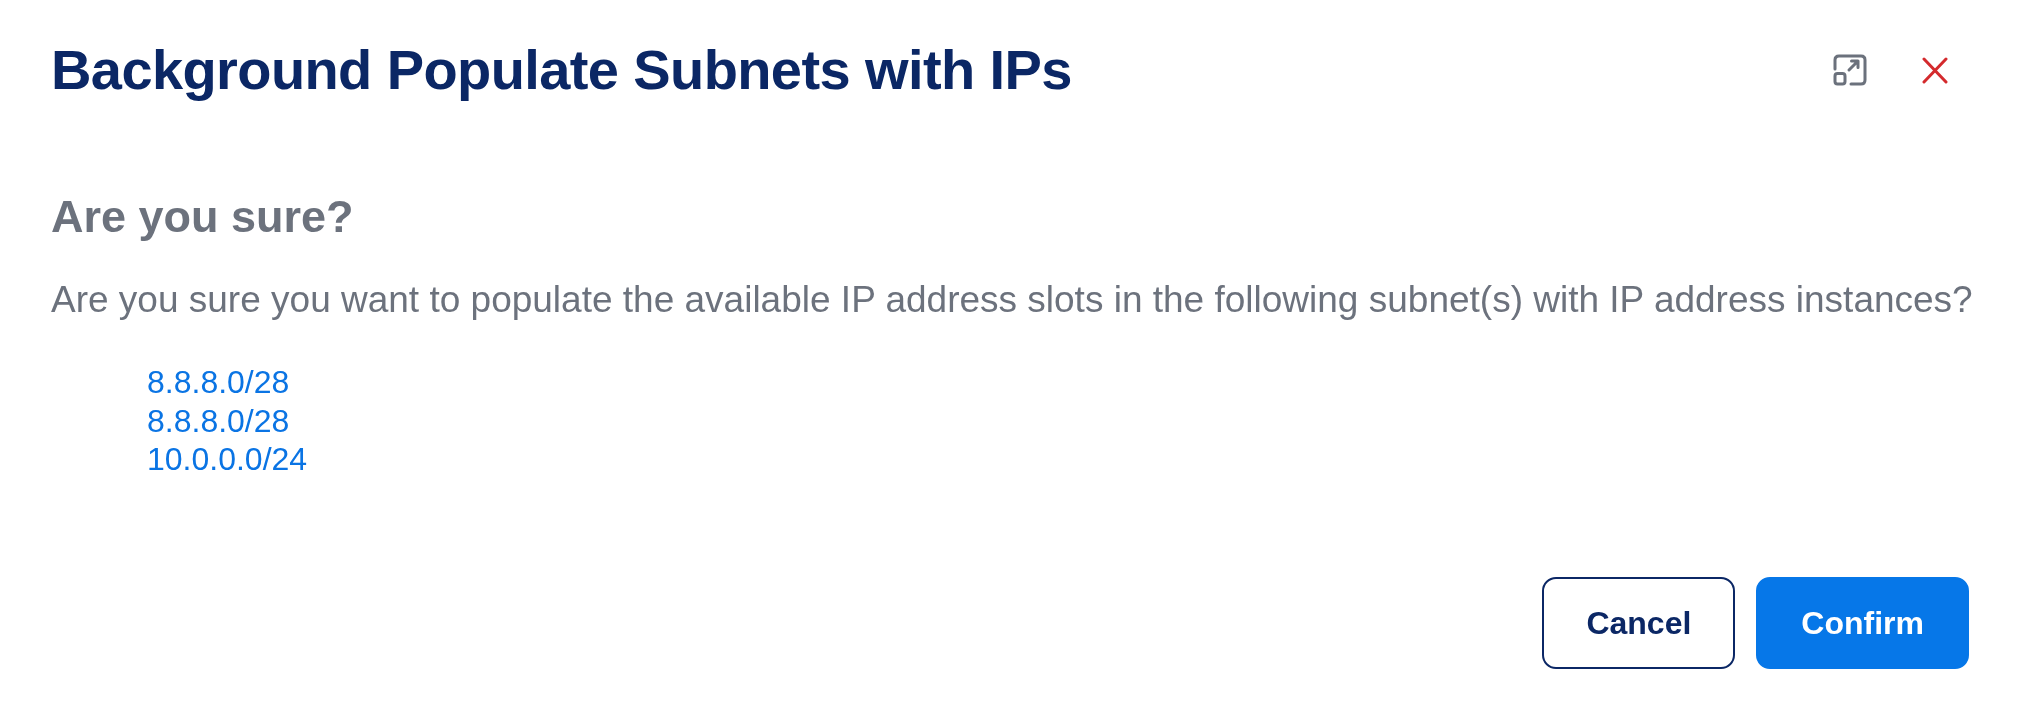 The height and width of the screenshot is (720, 2018). Describe the element at coordinates (202, 217) in the screenshot. I see `confirm-heading: Are you sure?` at that location.